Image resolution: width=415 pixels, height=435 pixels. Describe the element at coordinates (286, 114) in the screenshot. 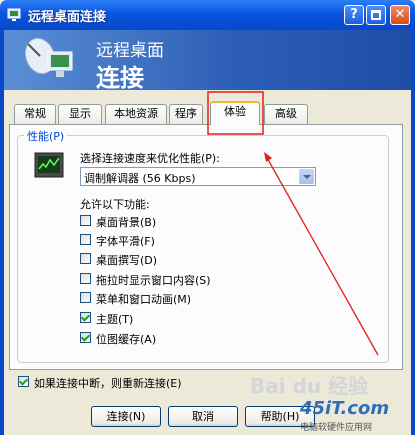

I see `tab-advanced: 高级` at that location.